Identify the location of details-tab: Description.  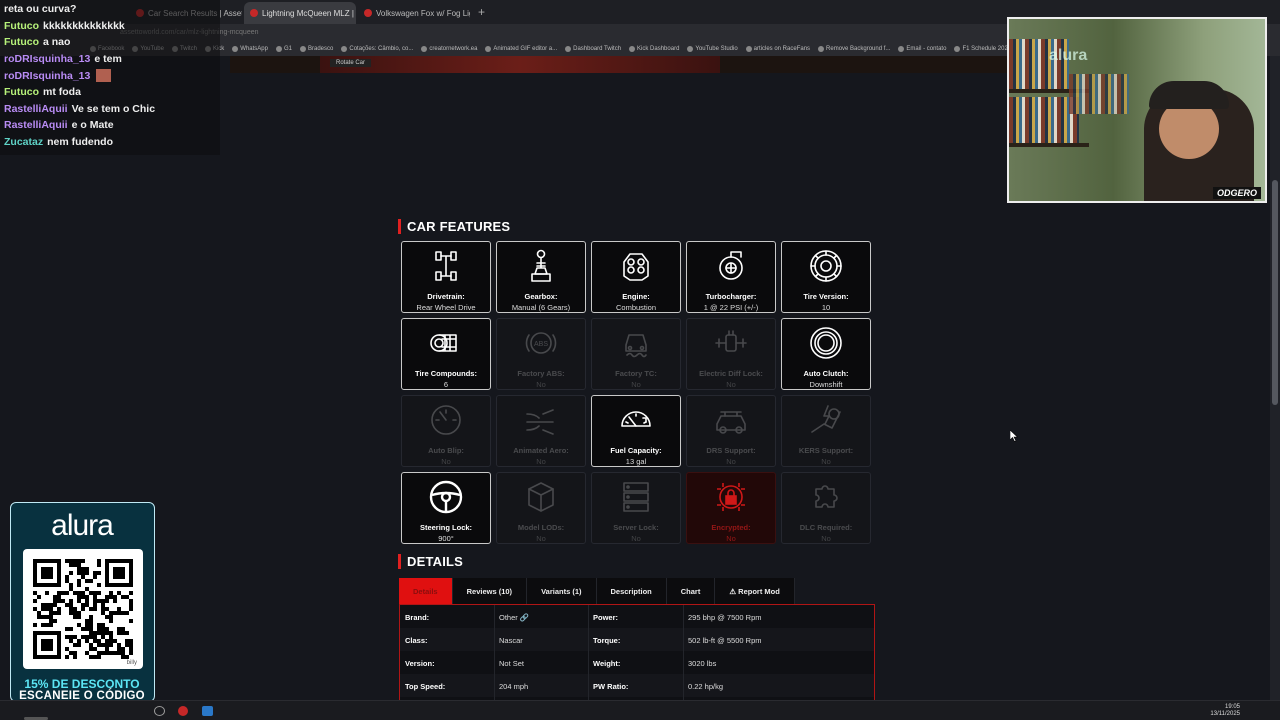
(632, 591).